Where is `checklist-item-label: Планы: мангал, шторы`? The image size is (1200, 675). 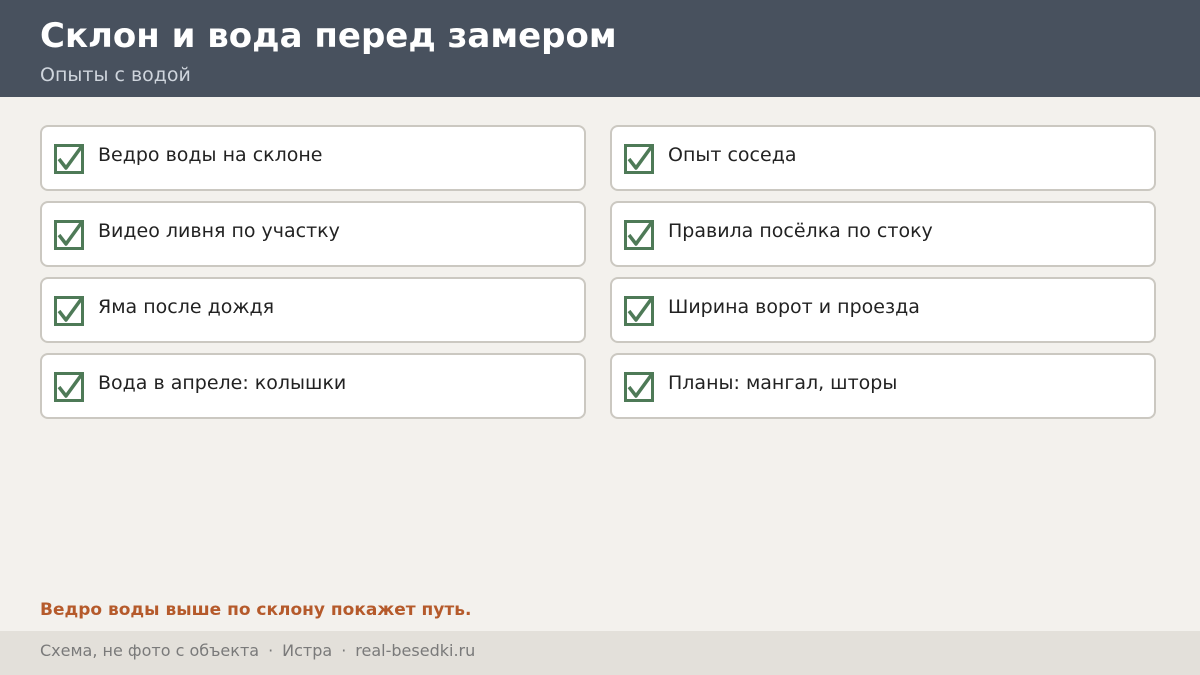 checklist-item-label: Планы: мангал, шторы is located at coordinates (783, 383).